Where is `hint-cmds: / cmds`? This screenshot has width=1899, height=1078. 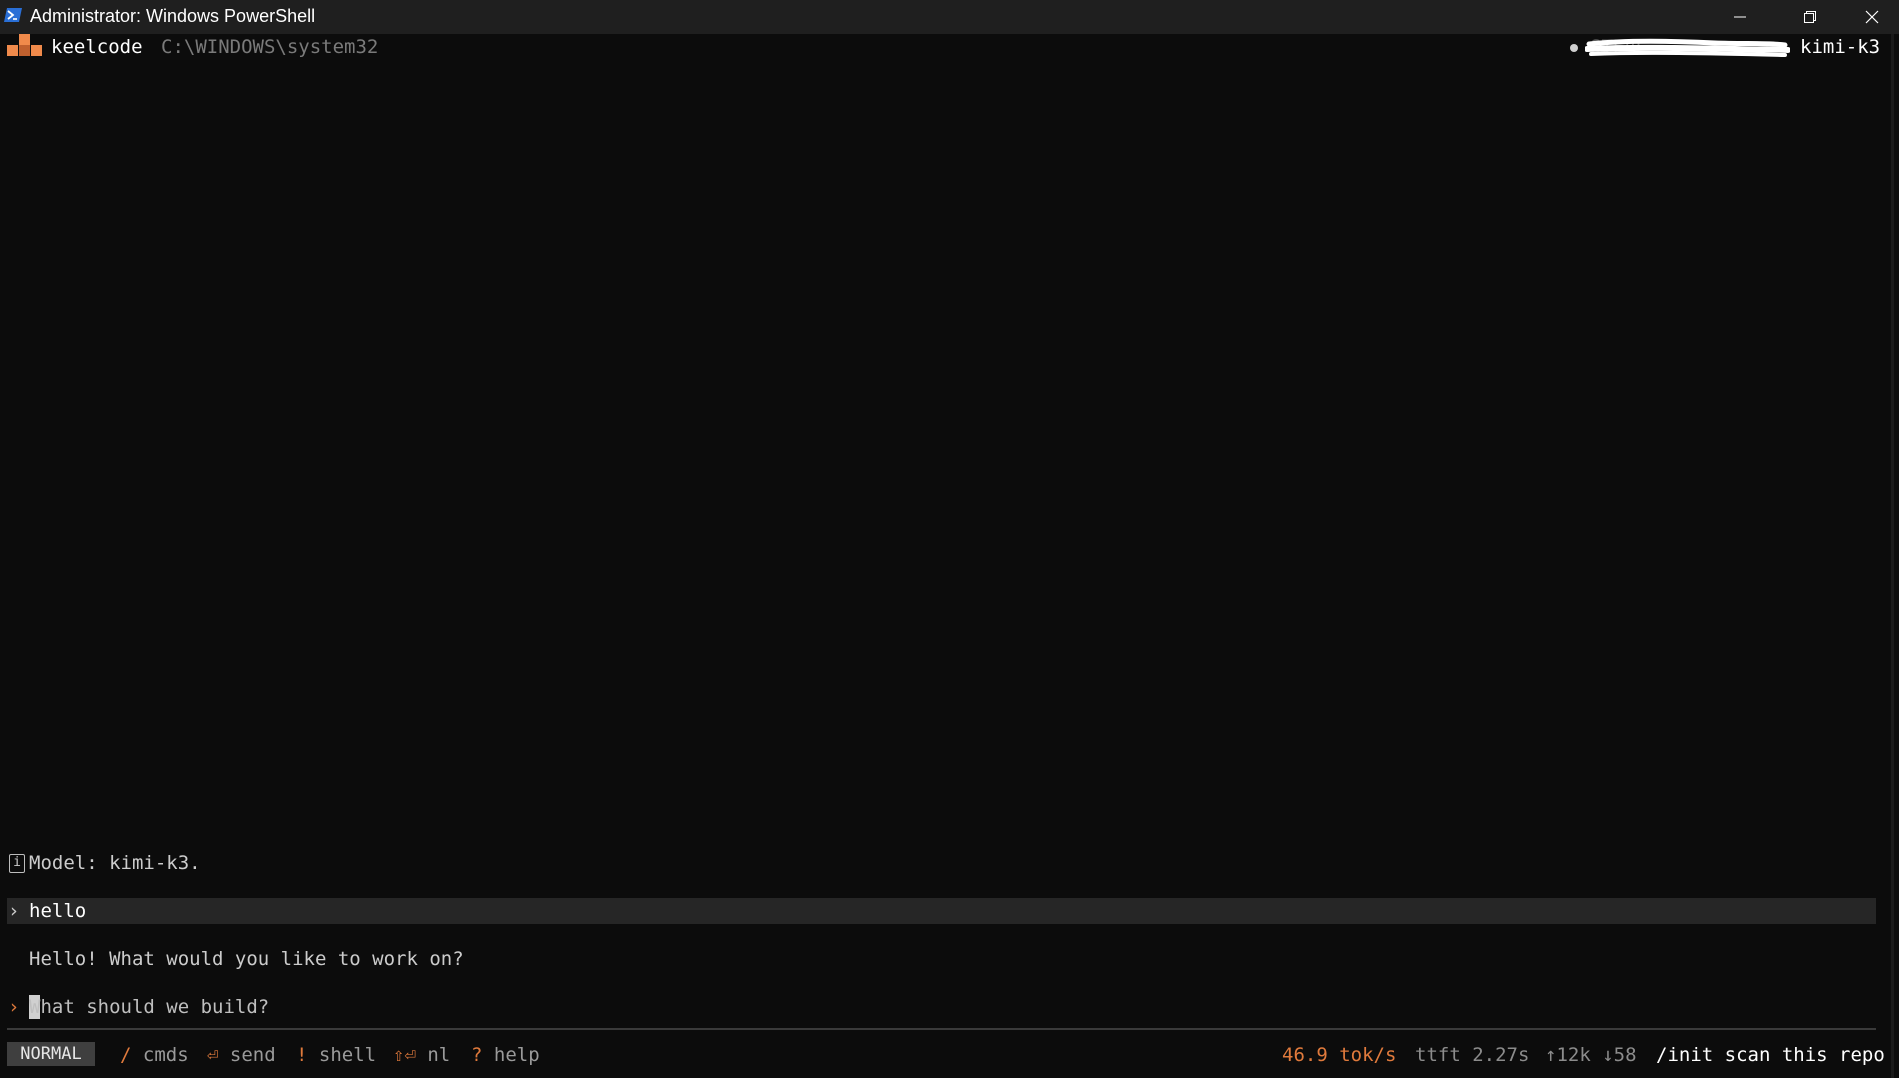 hint-cmds: / cmds is located at coordinates (154, 1055).